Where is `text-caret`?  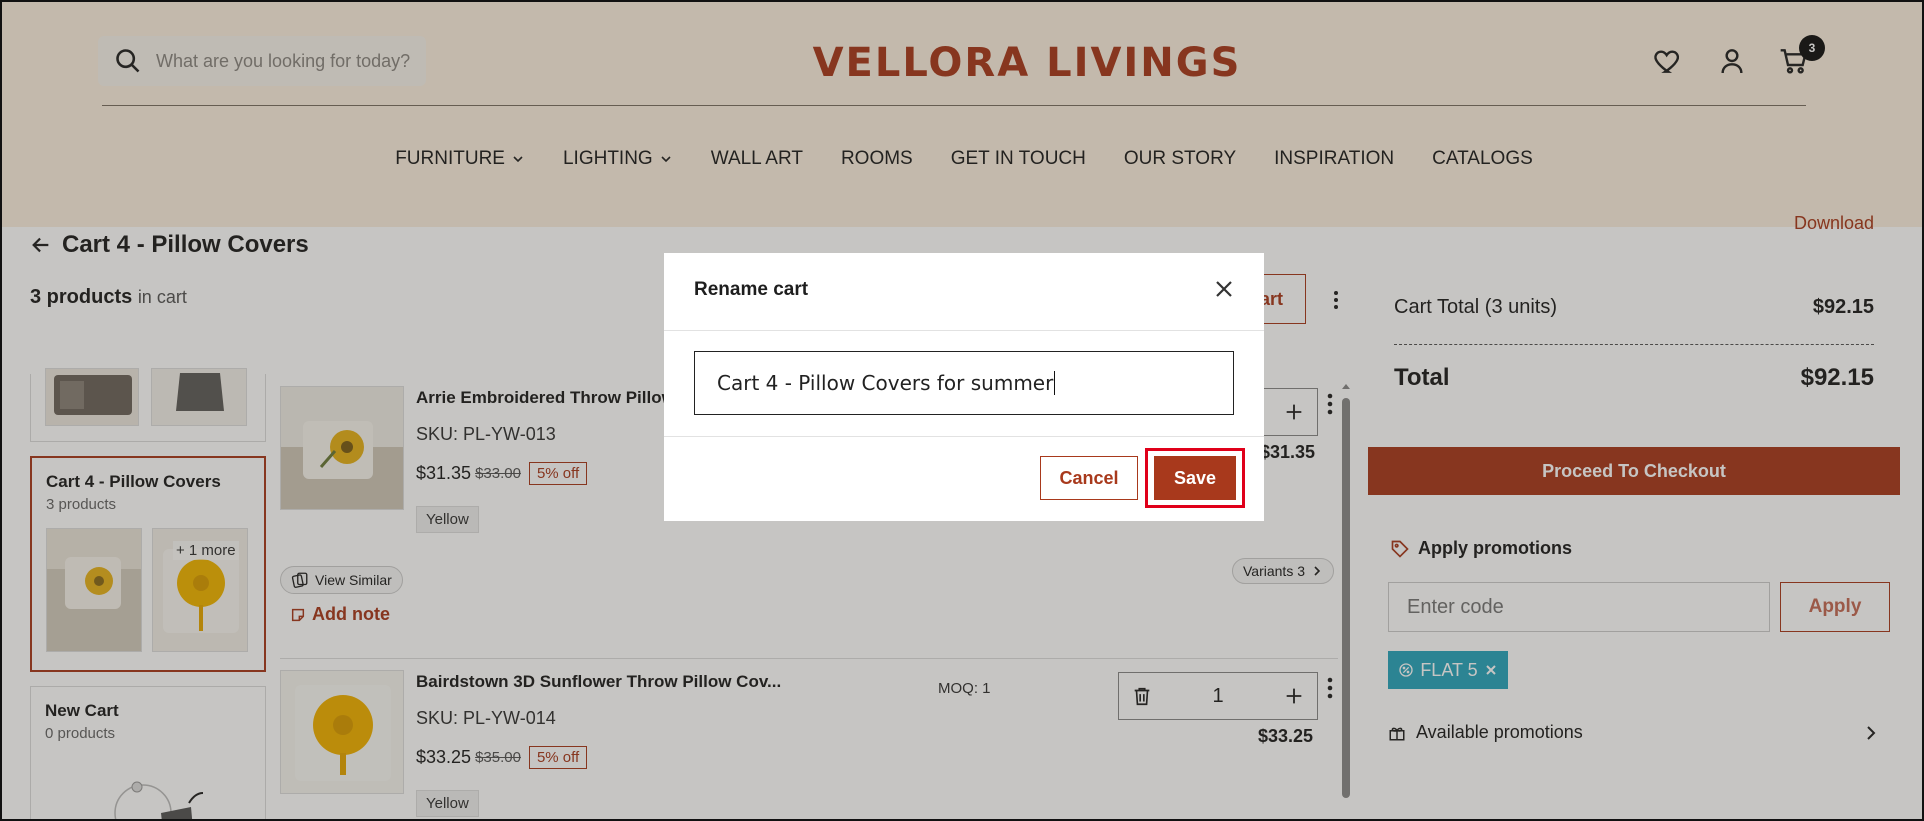 text-caret is located at coordinates (1055, 383).